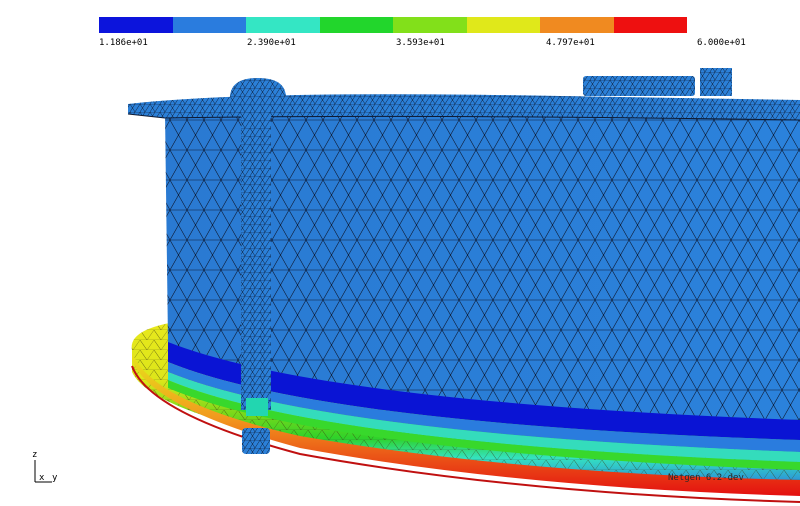 Image resolution: width=800 pixels, height=506 pixels. I want to click on version-label: Netgen 6.2-dev, so click(706, 478).